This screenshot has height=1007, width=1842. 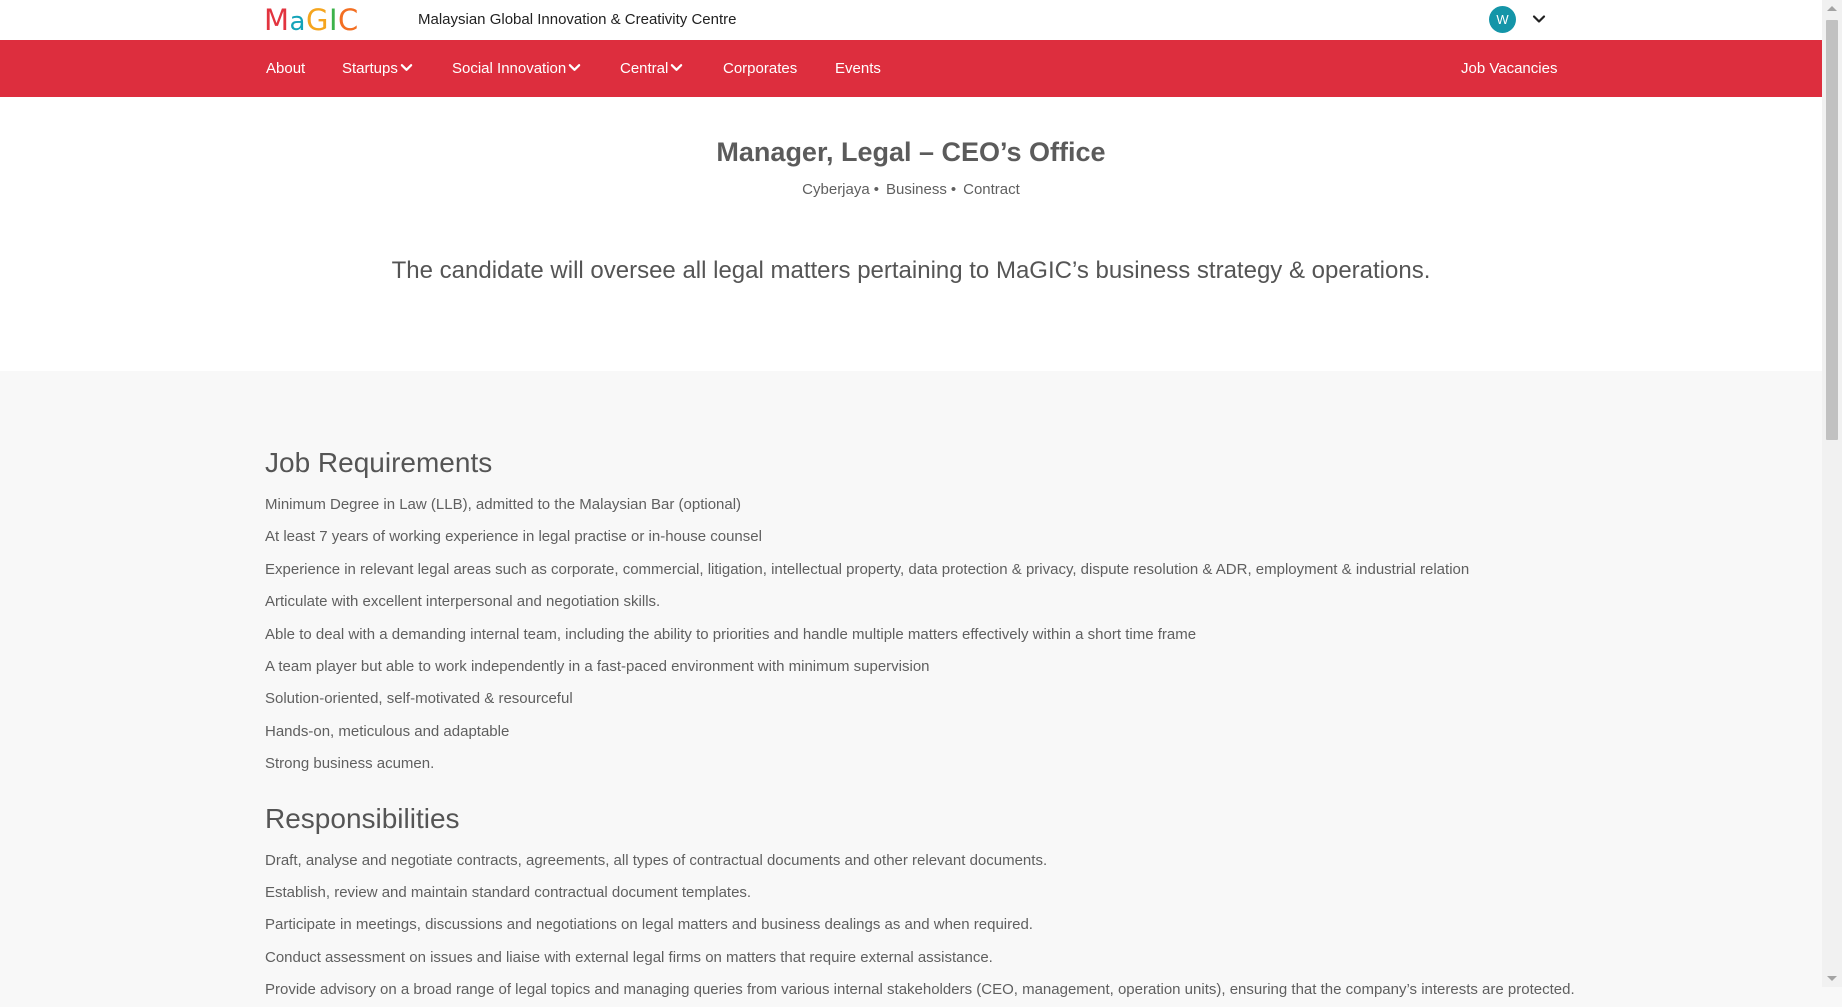 What do you see at coordinates (350, 764) in the screenshot?
I see `list-item: Strong business acumen.` at bounding box center [350, 764].